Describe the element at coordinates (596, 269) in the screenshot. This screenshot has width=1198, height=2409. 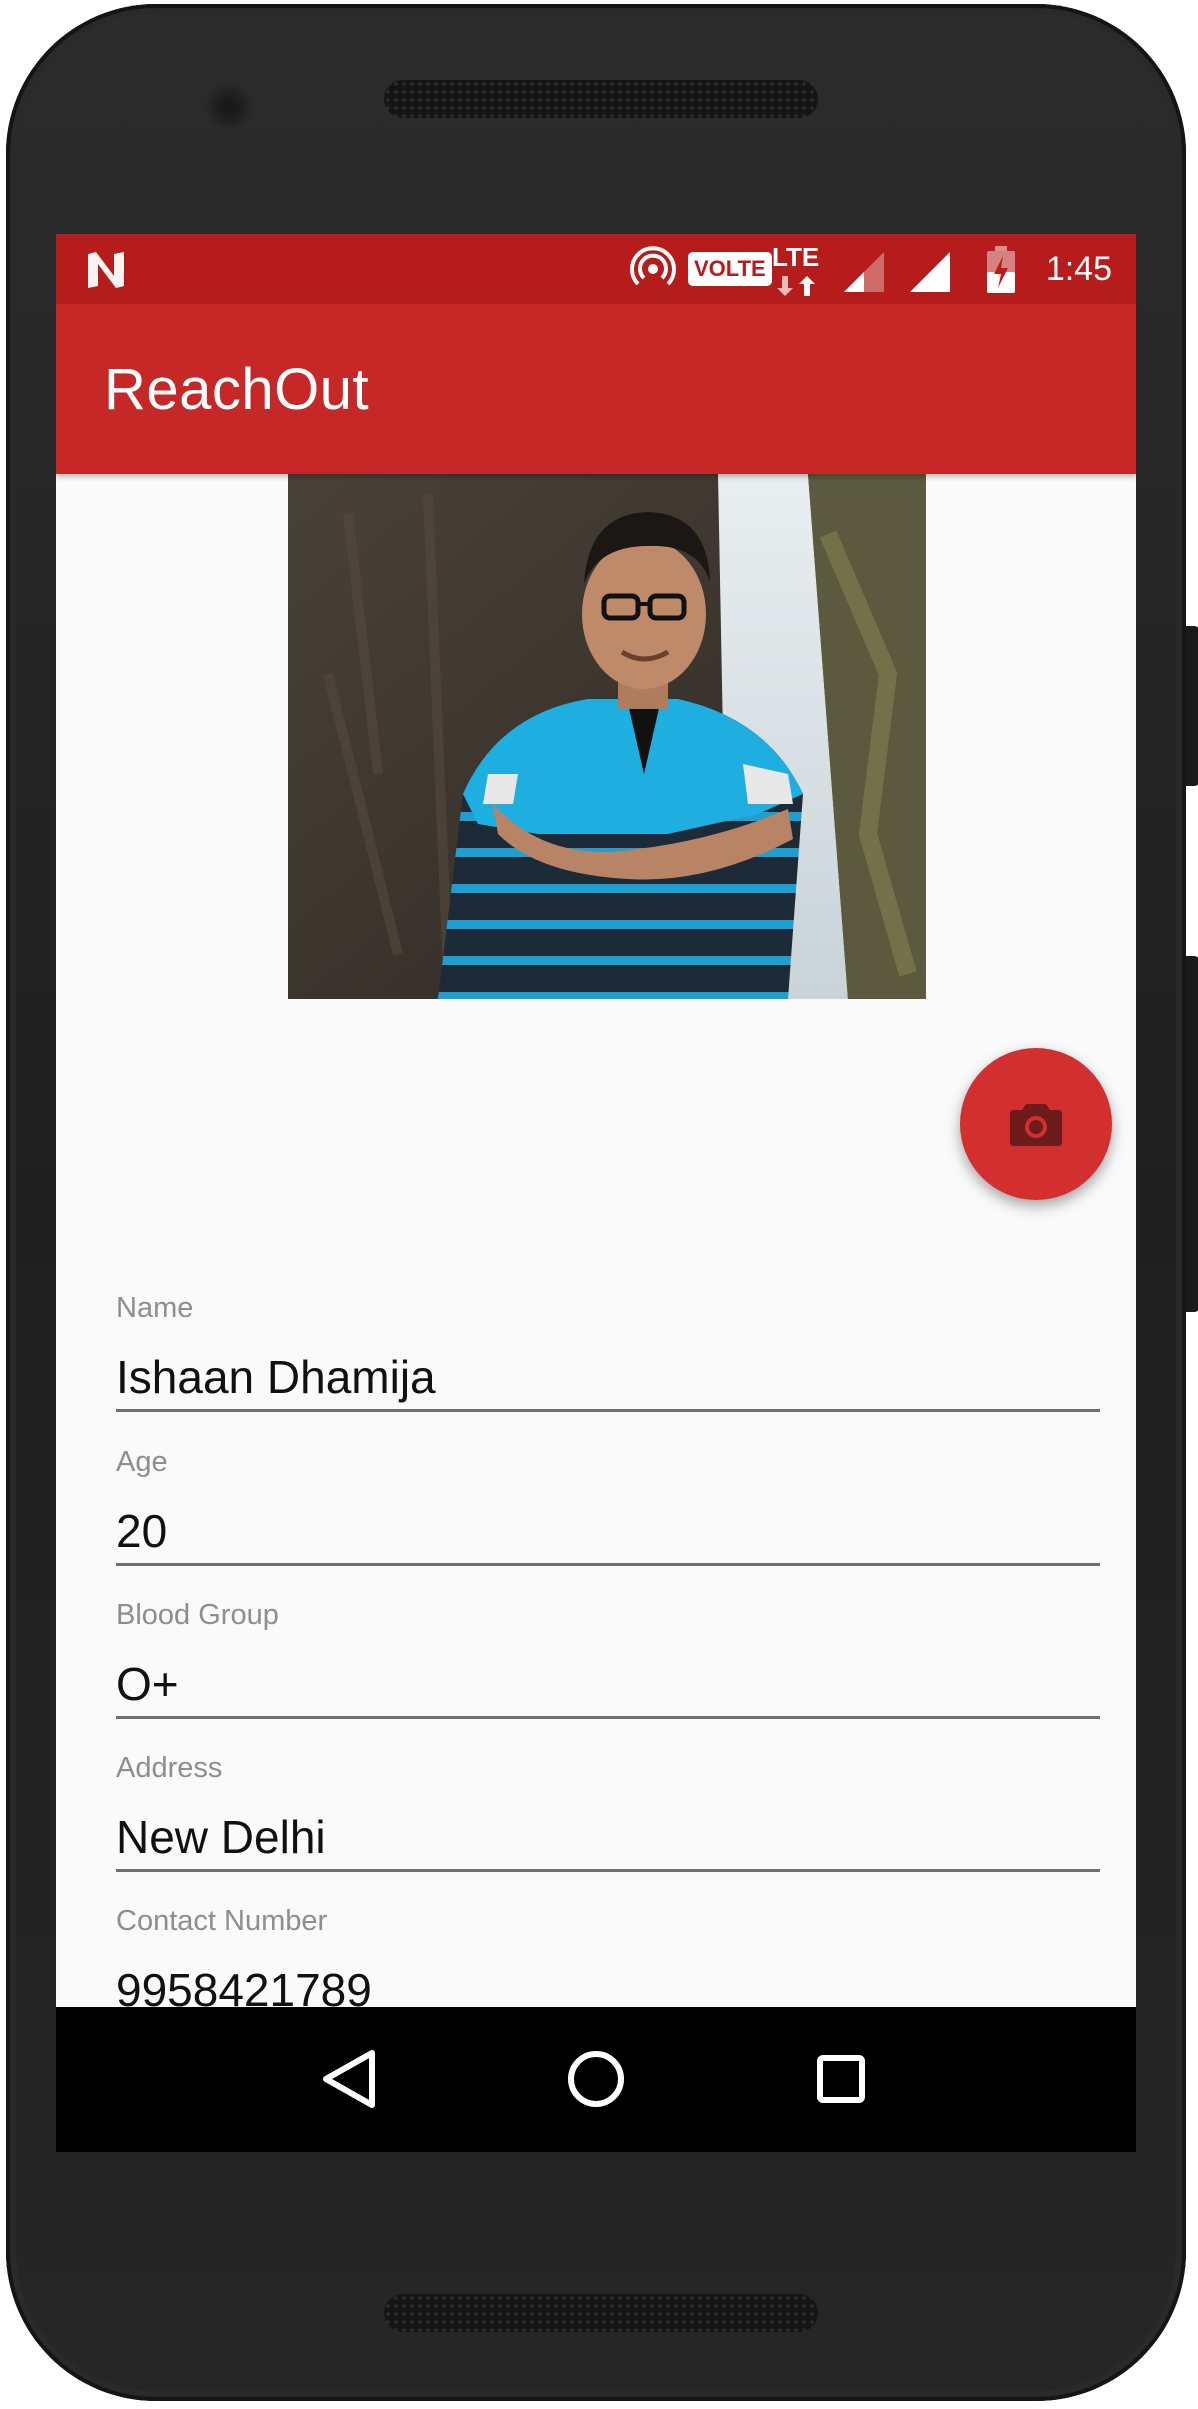
I see `status-bar: VOLTE LTE 1:45` at that location.